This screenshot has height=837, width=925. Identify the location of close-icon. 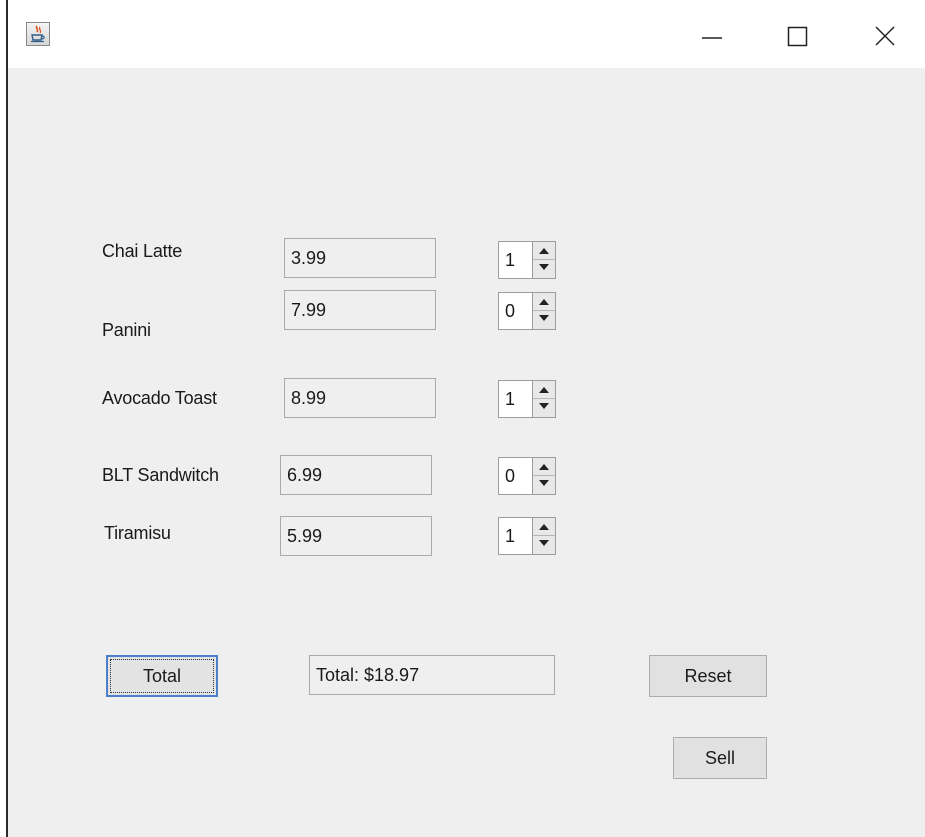
(886, 34).